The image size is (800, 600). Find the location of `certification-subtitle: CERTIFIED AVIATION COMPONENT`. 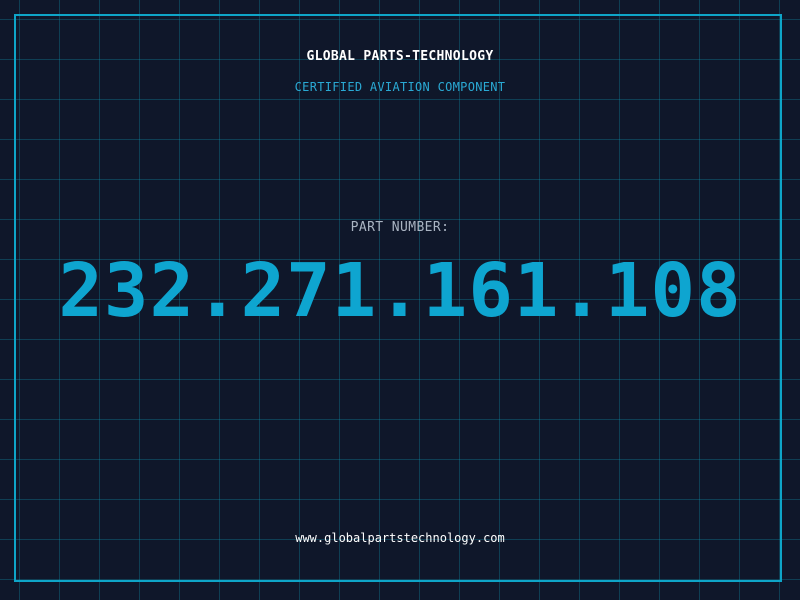

certification-subtitle: CERTIFIED AVIATION COMPONENT is located at coordinates (400, 87).